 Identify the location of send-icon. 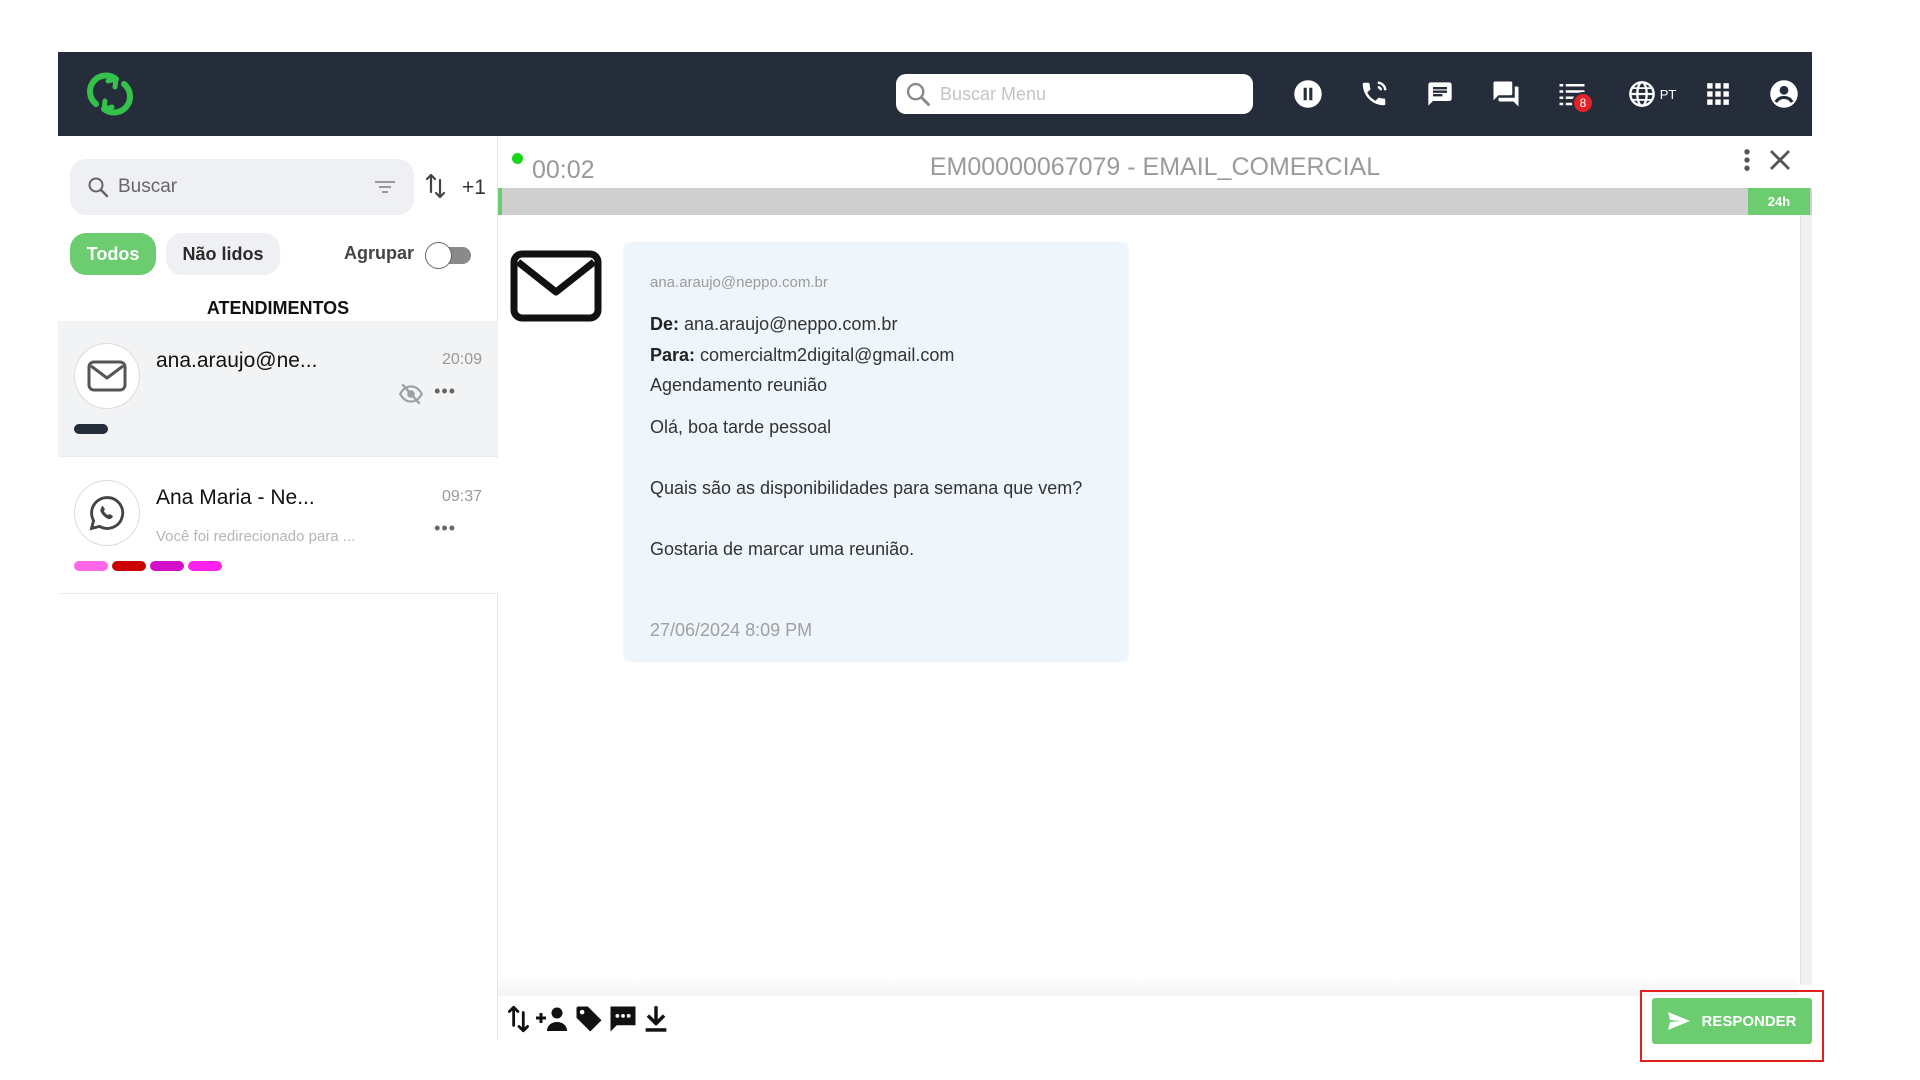
(1679, 1021).